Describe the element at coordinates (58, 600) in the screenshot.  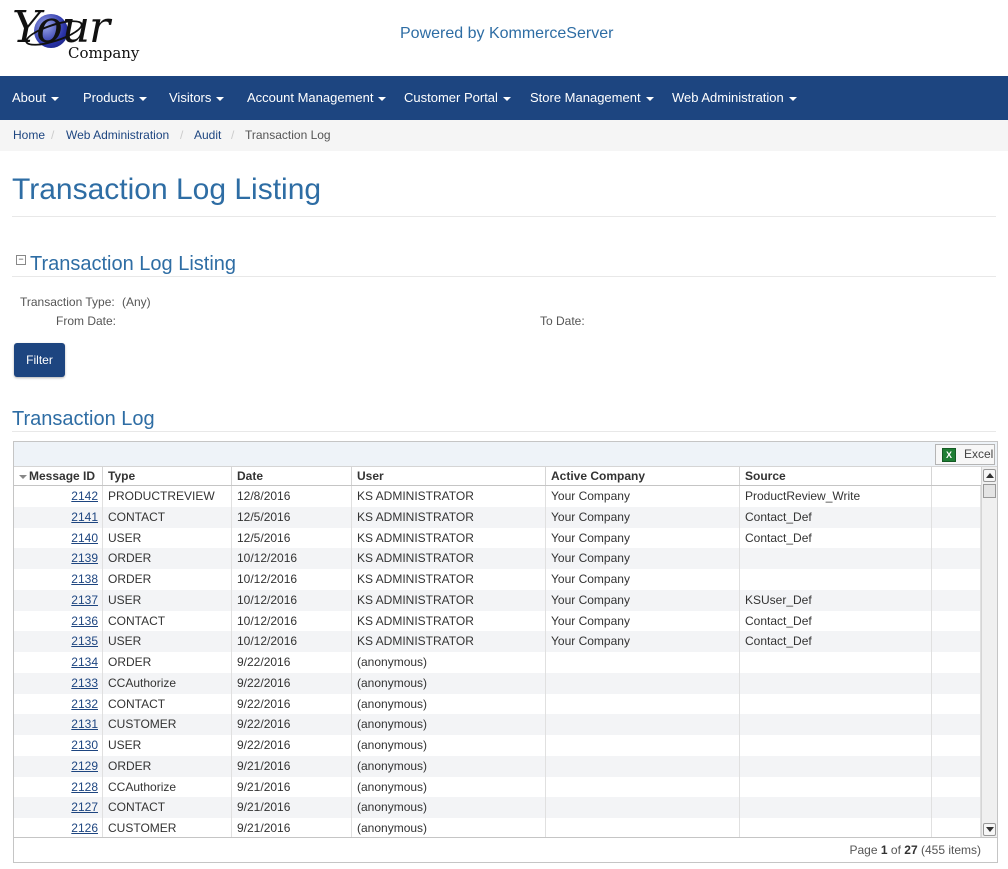
I see `message-id-cell: 2137` at that location.